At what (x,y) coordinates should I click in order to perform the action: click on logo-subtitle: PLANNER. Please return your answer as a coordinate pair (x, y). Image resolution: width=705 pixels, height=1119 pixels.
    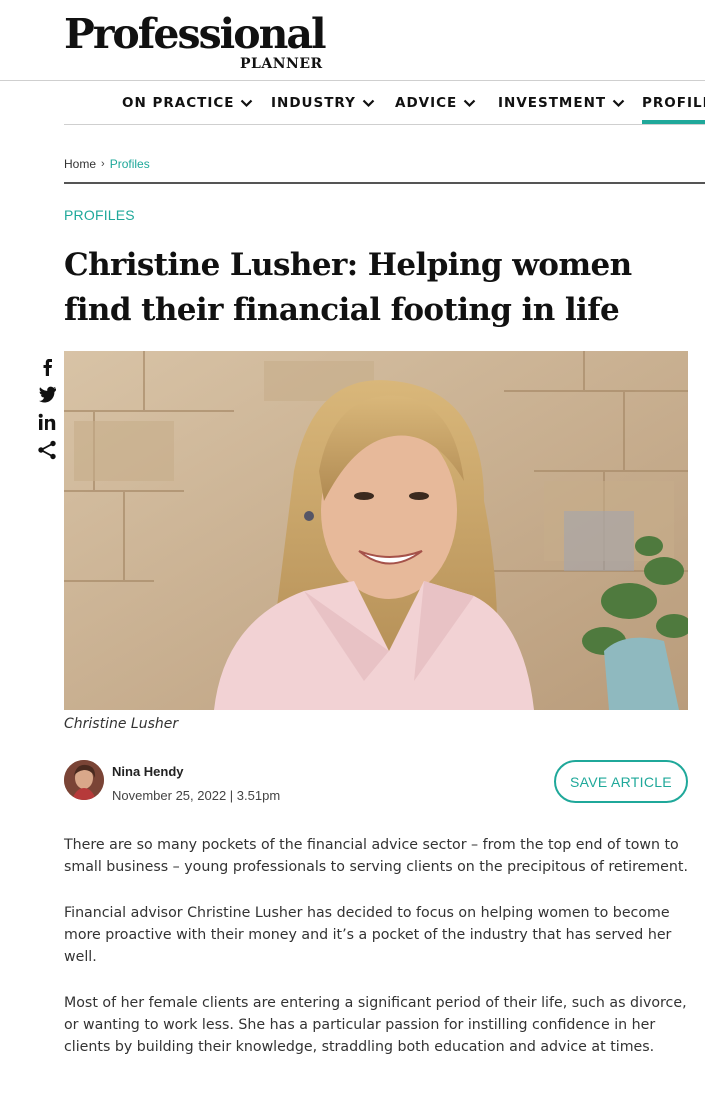
    Looking at the image, I should click on (281, 64).